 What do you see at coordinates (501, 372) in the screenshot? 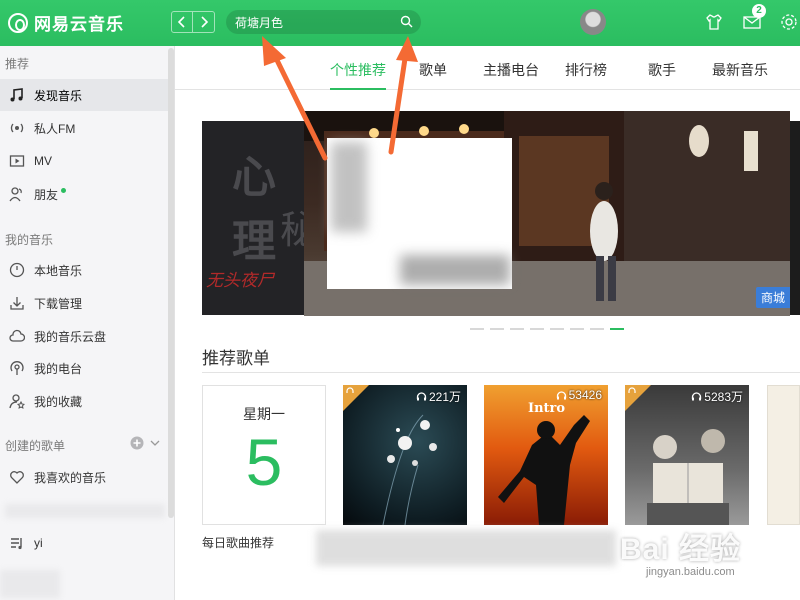
I see `section-divider` at bounding box center [501, 372].